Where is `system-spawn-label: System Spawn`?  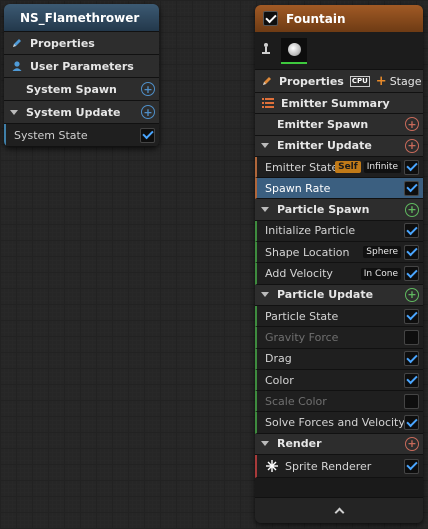
system-spawn-label: System Spawn is located at coordinates (71, 89).